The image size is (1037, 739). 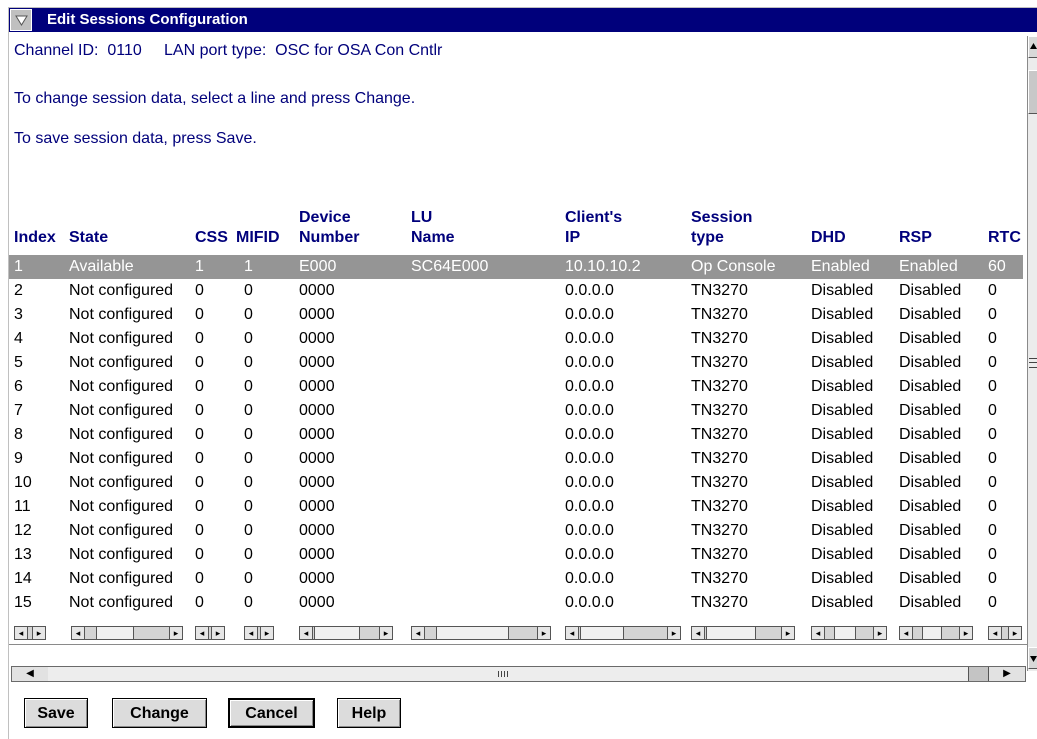 What do you see at coordinates (211, 238) in the screenshot?
I see `header-css: CSS` at bounding box center [211, 238].